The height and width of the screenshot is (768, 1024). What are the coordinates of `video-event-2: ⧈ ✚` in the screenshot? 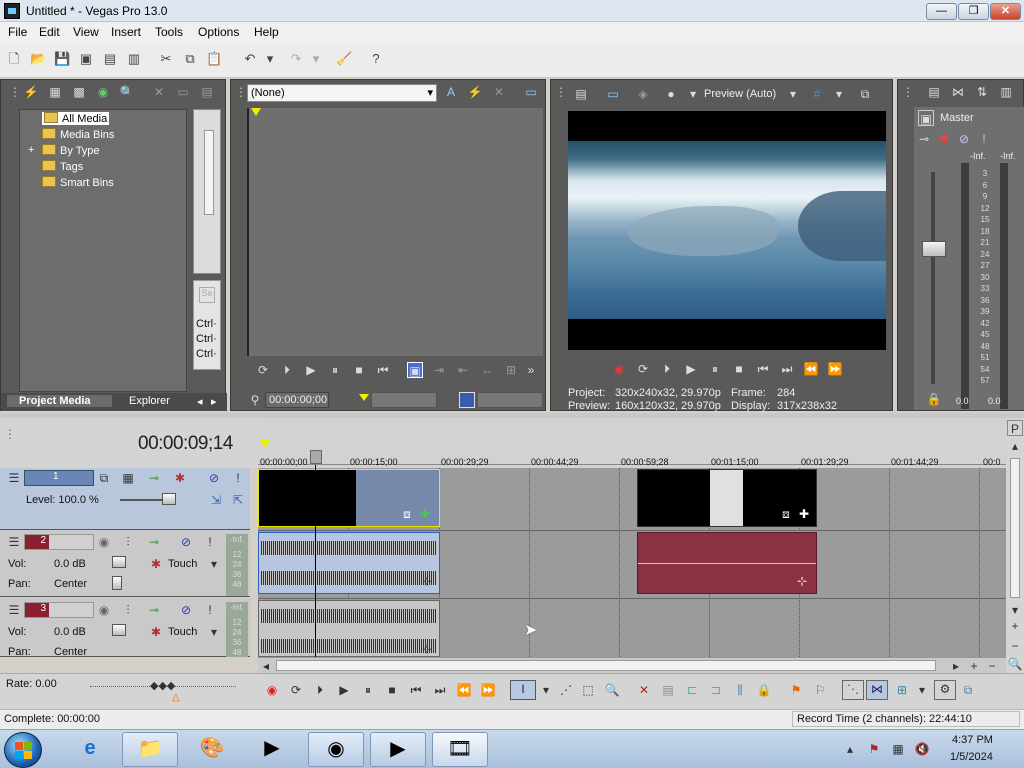 It's located at (727, 498).